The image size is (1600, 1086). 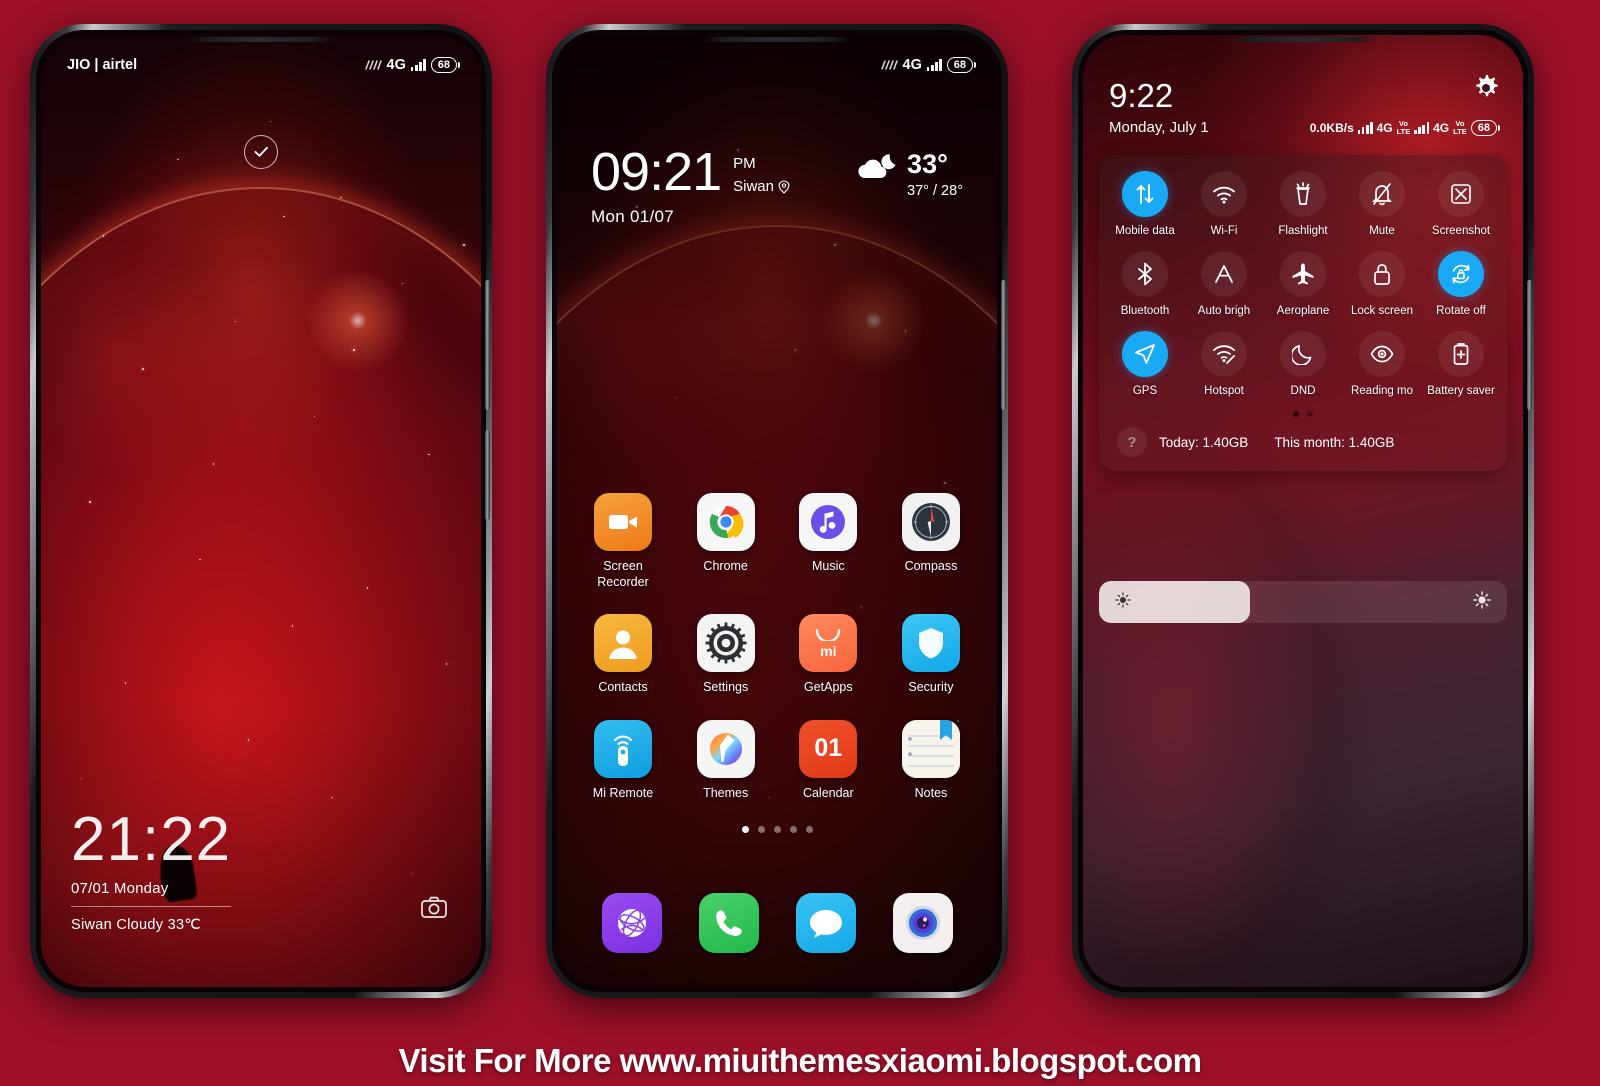 I want to click on chrome-icon, so click(x=725, y=522).